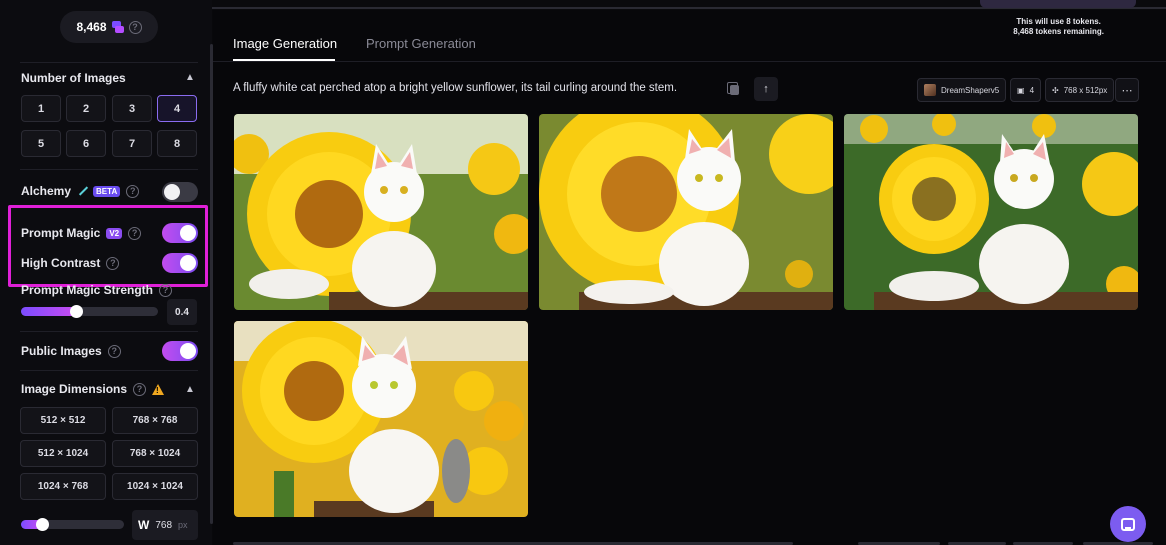  Describe the element at coordinates (74, 389) in the screenshot. I see `image-dimensions-label: Image Dimensions` at that location.